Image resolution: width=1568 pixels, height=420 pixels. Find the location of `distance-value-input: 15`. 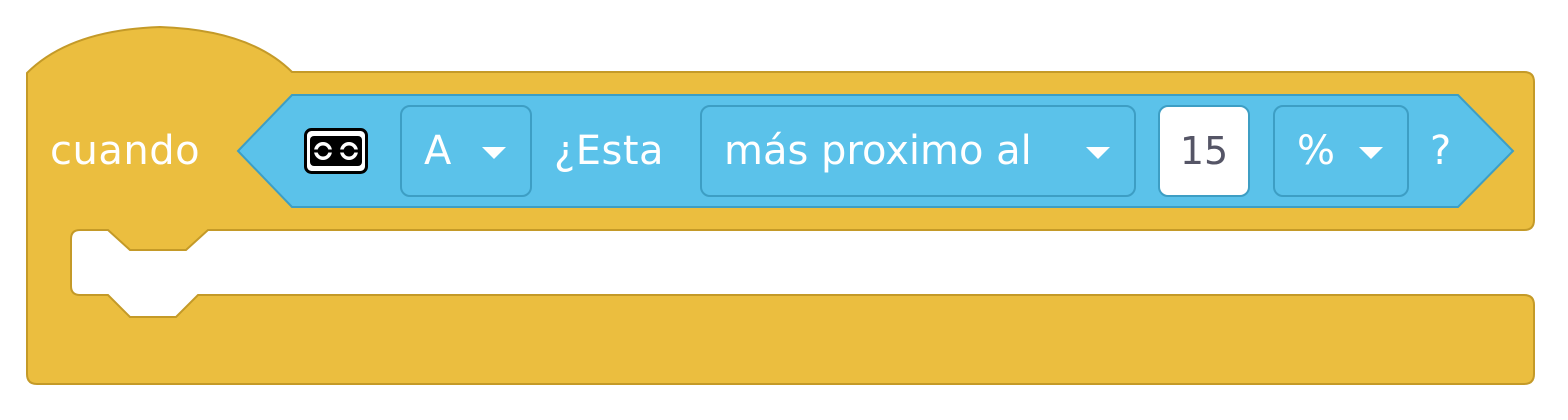

distance-value-input: 15 is located at coordinates (1204, 151).